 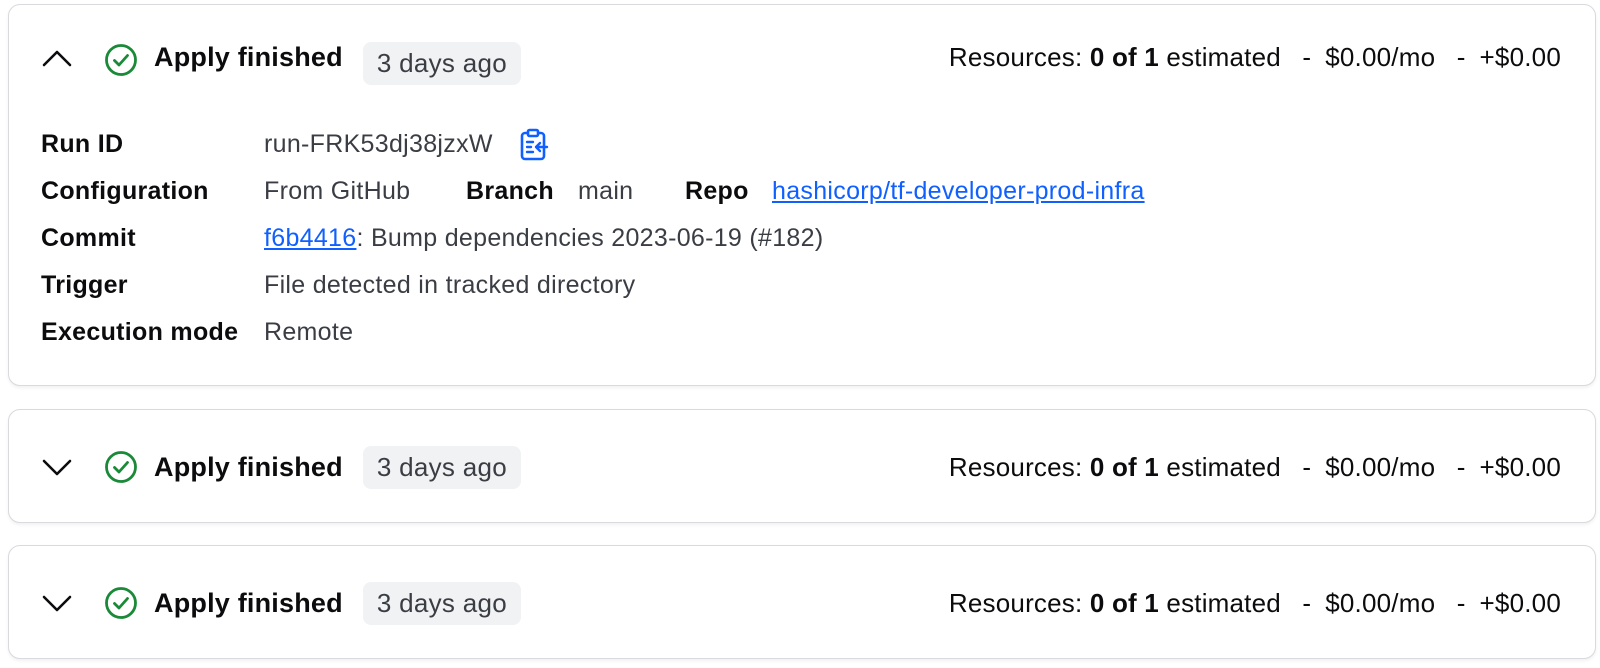 I want to click on execution-mode-label: Execution mode, so click(x=140, y=332).